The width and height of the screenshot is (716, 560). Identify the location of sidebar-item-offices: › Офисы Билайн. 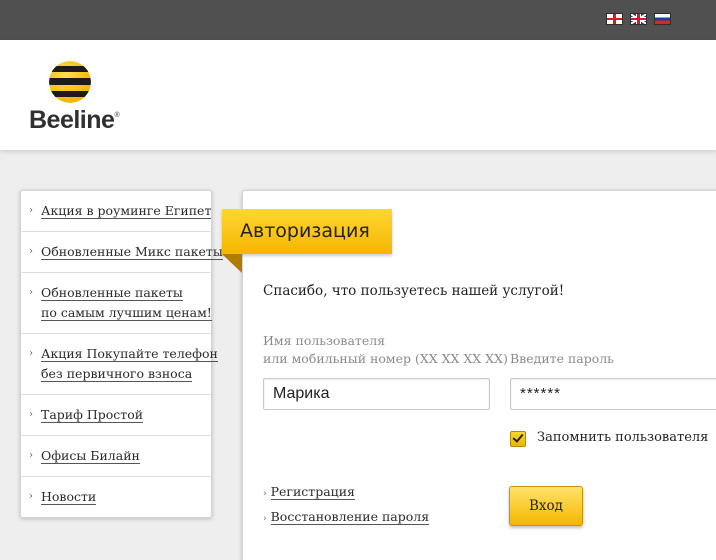
(116, 456).